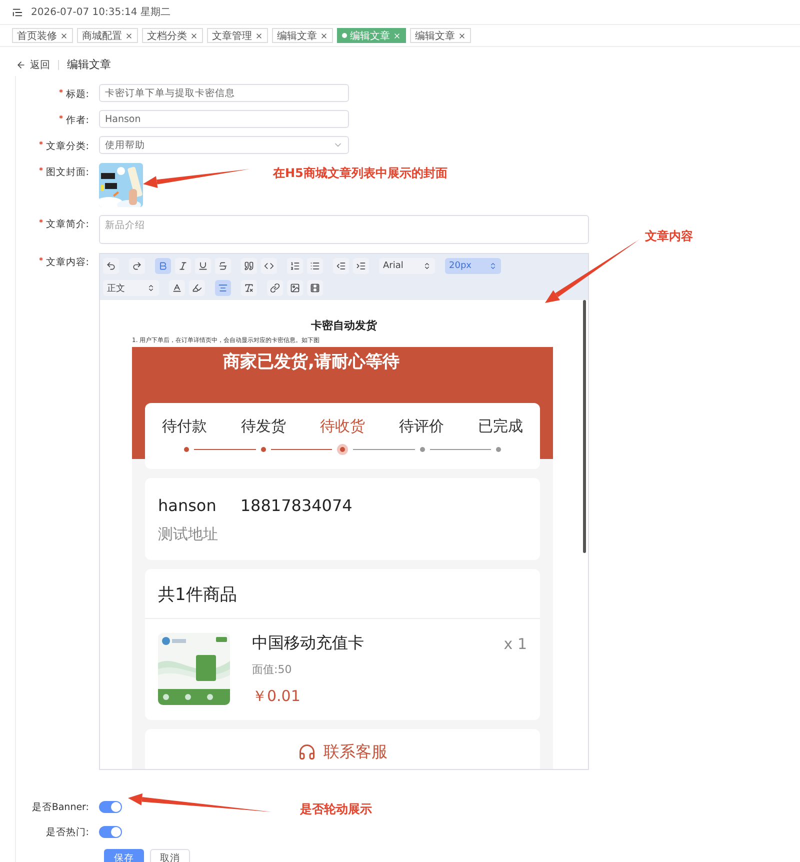 The image size is (800, 862). Describe the element at coordinates (295, 288) in the screenshot. I see `image-icon` at that location.